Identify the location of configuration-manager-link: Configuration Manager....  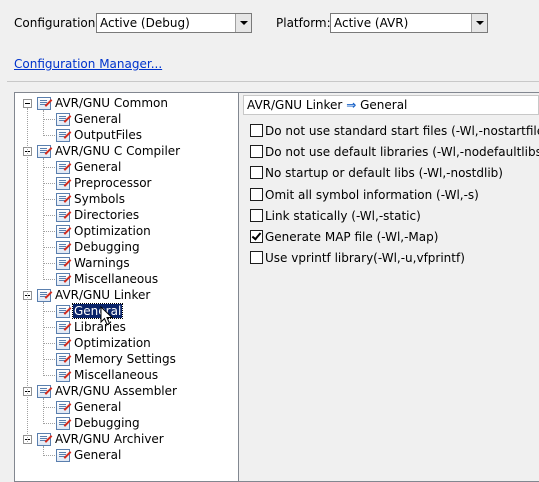
(88, 64).